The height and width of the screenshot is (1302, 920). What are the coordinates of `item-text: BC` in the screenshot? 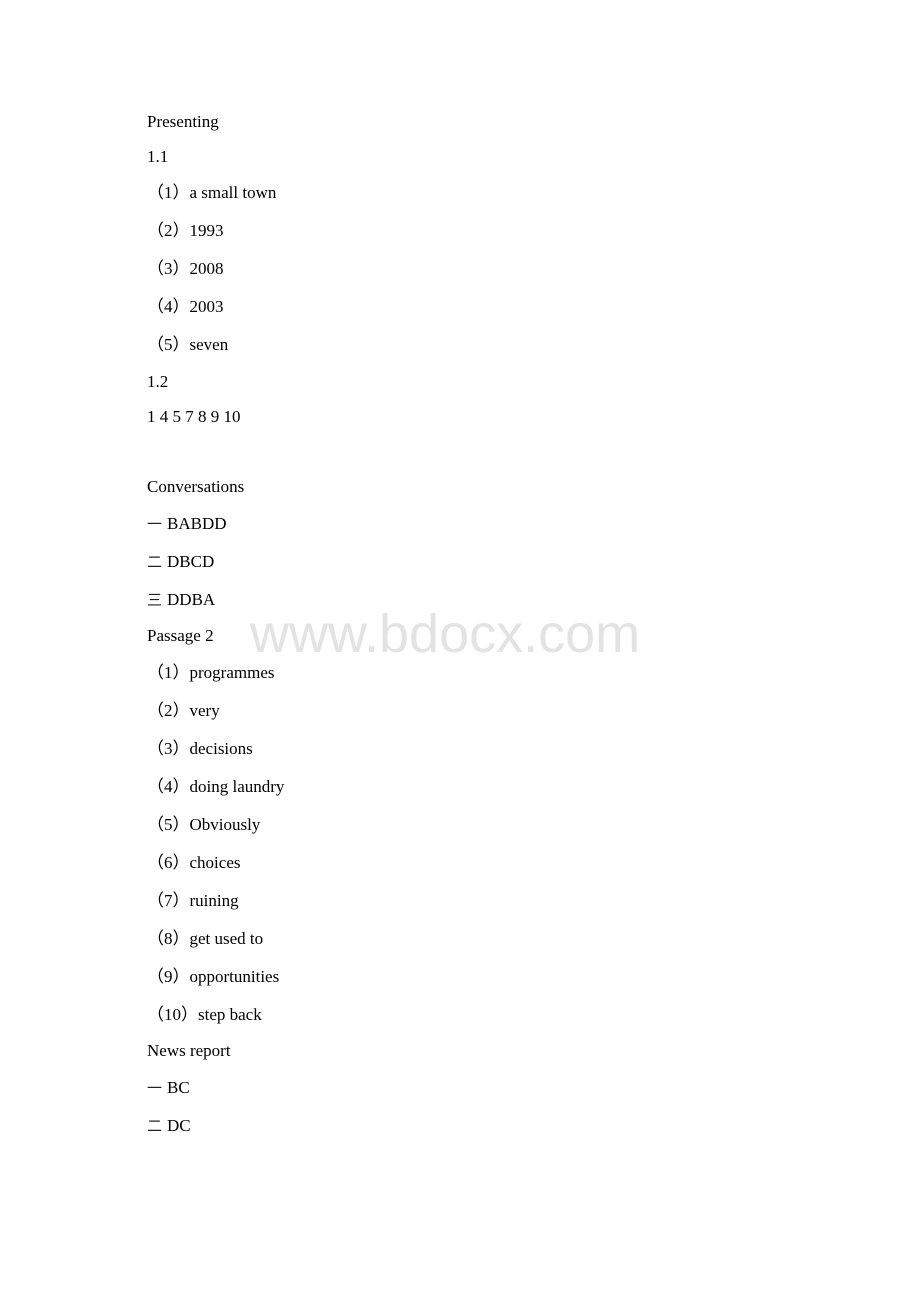 It's located at (178, 1087).